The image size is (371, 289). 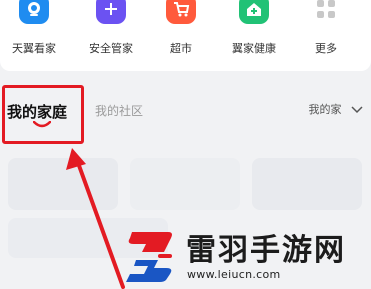 What do you see at coordinates (234, 274) in the screenshot?
I see `watermark-url: www.leiucn.com` at bounding box center [234, 274].